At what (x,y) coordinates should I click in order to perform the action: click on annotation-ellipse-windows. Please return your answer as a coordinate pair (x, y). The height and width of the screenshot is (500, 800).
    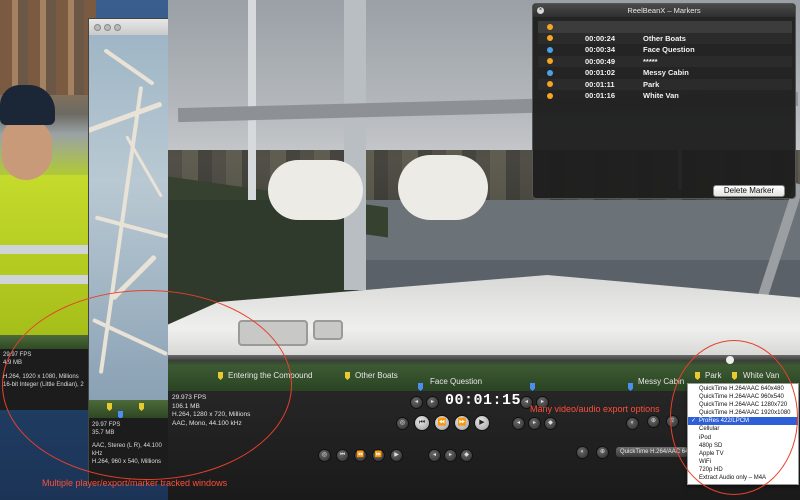
    Looking at the image, I should click on (147, 385).